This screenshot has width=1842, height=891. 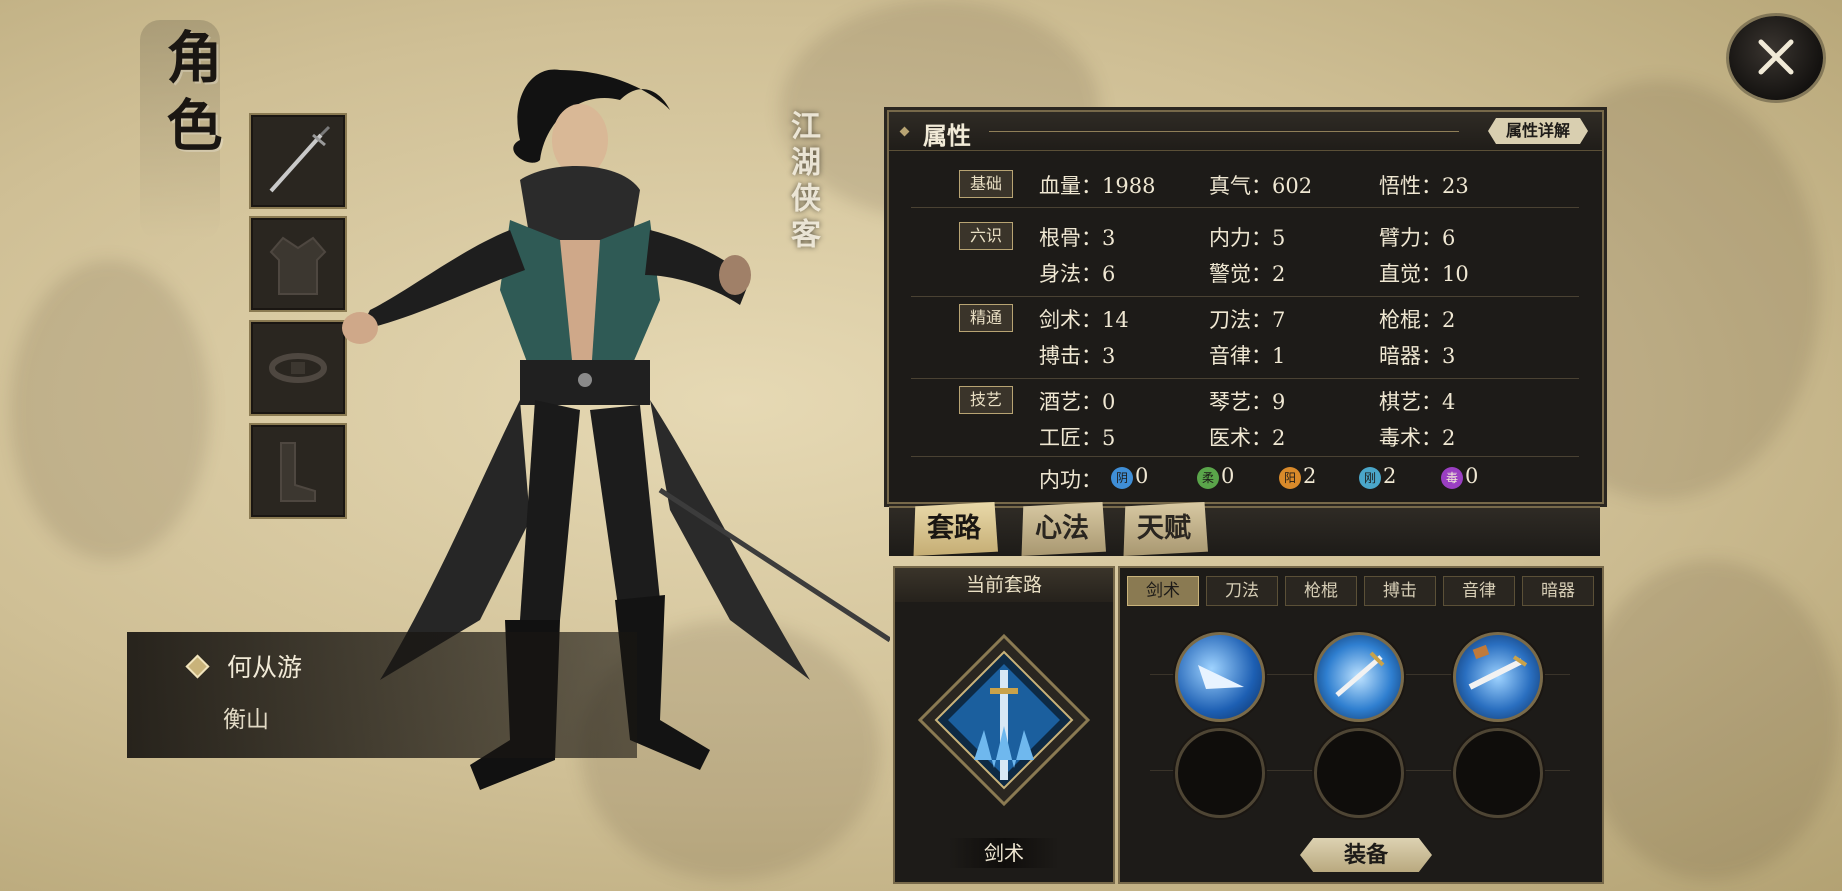 I want to click on rou-orb-icon: 柔, so click(x=1208, y=477).